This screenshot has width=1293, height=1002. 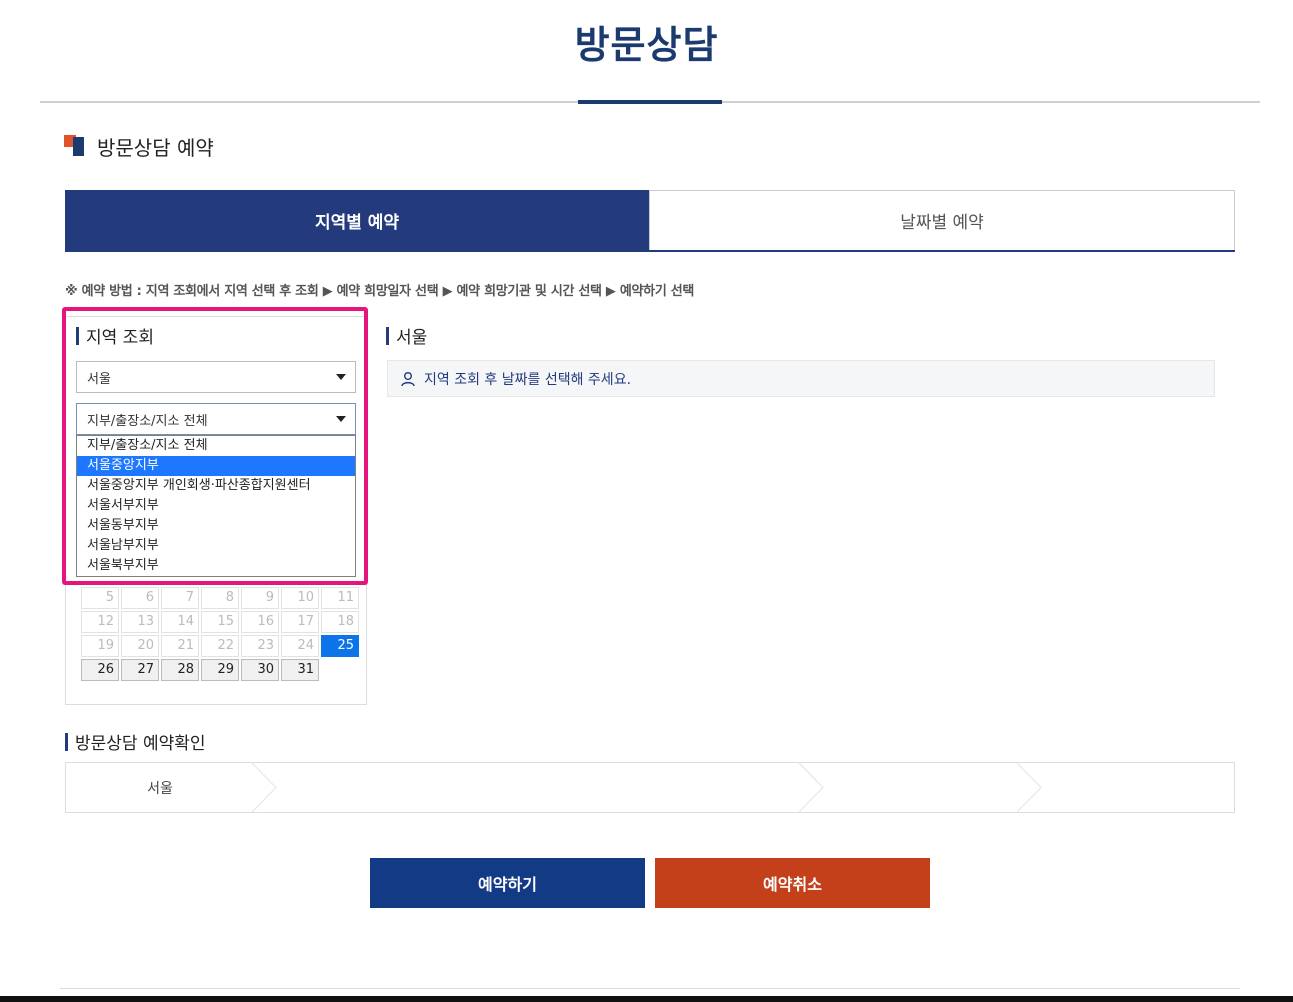 I want to click on calendar-day: 21, so click(x=180, y=646).